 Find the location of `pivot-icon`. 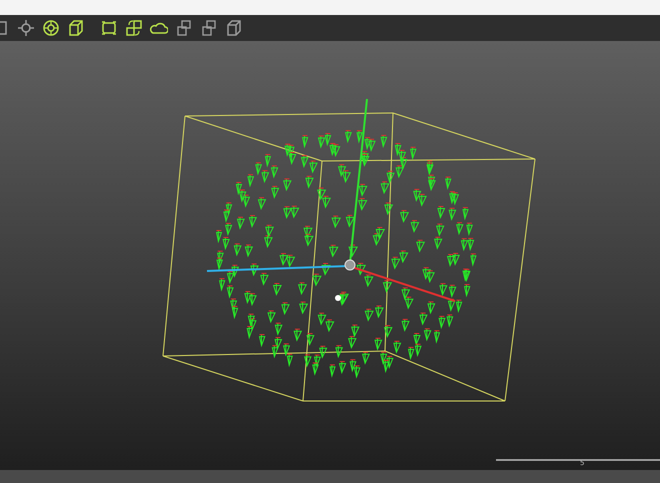

pivot-icon is located at coordinates (350, 265).